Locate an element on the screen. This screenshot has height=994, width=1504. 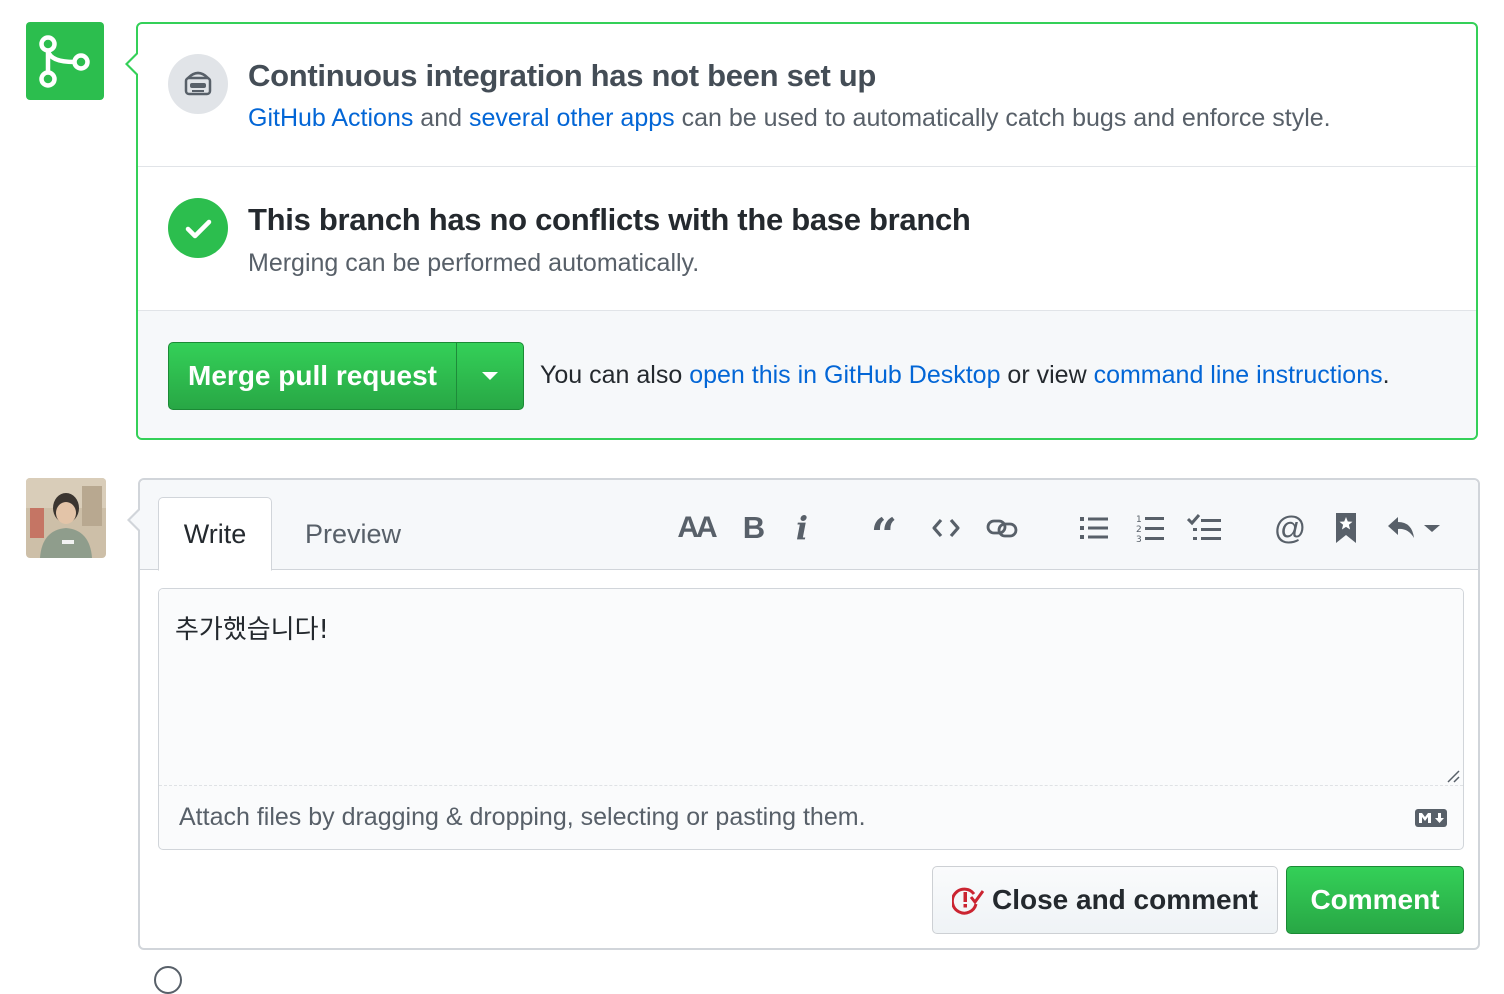
svg-text: 1 is located at coordinates (1139, 520).